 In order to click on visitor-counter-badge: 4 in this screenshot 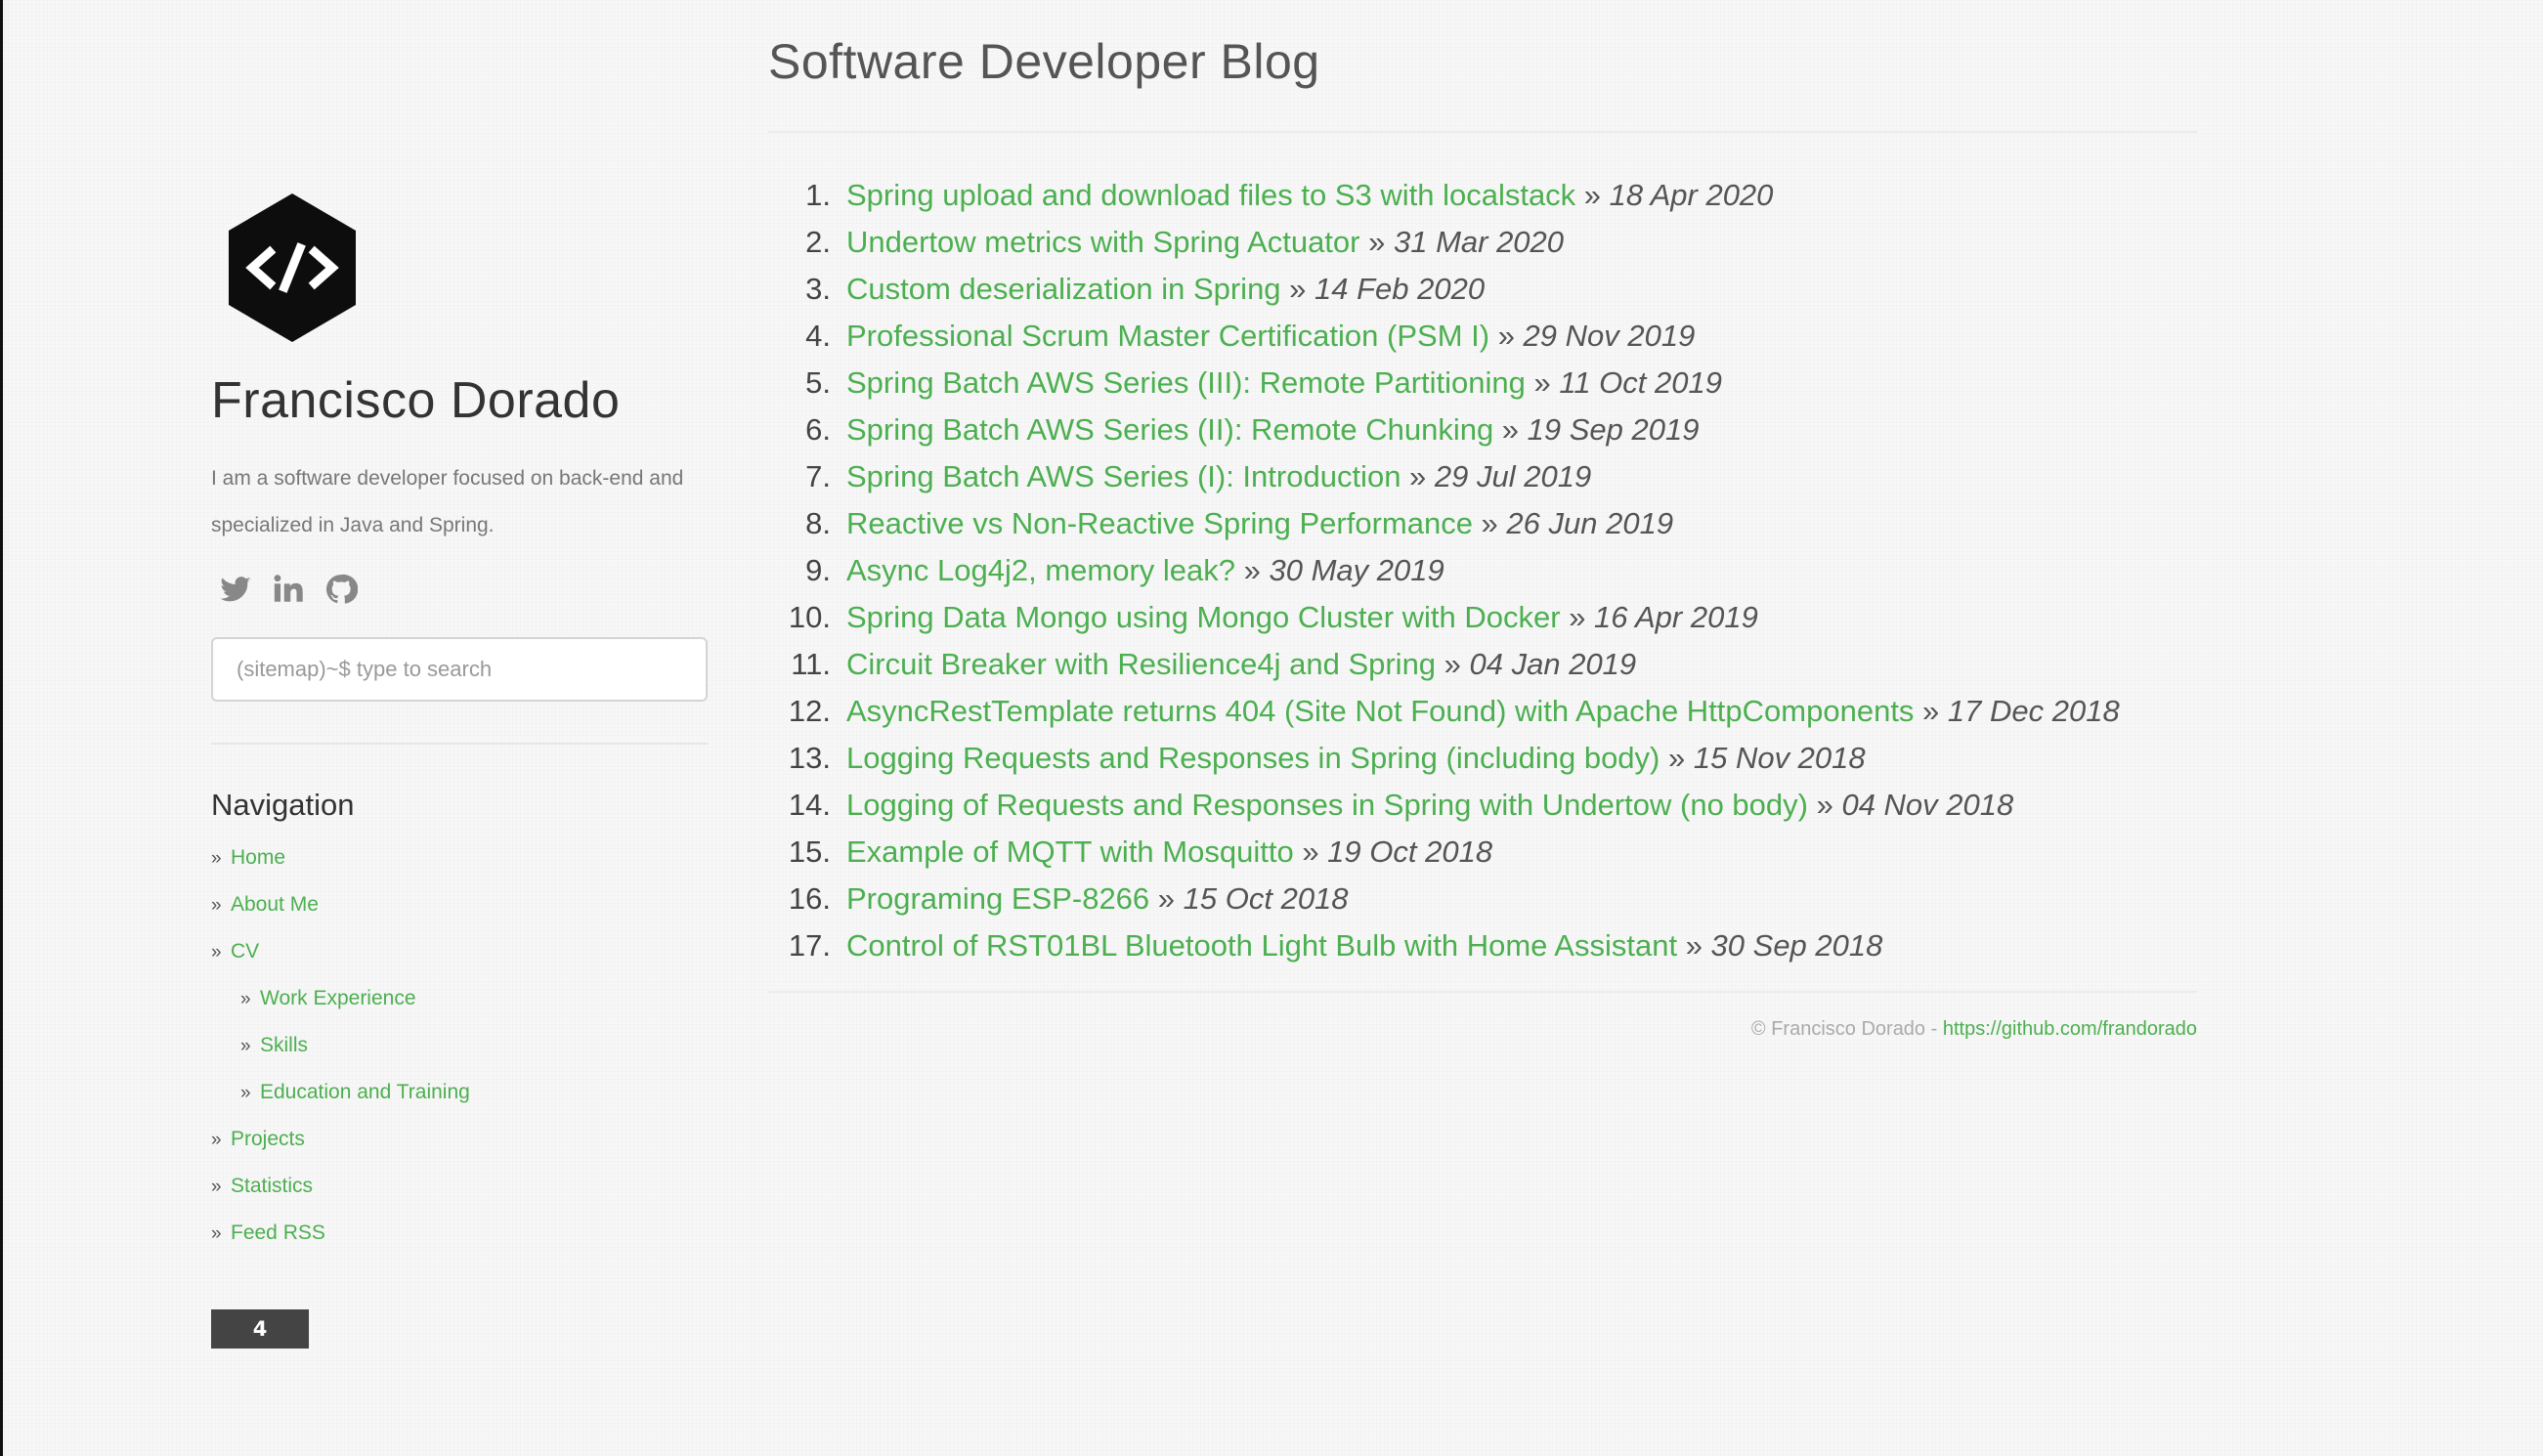, I will do `click(260, 1329)`.